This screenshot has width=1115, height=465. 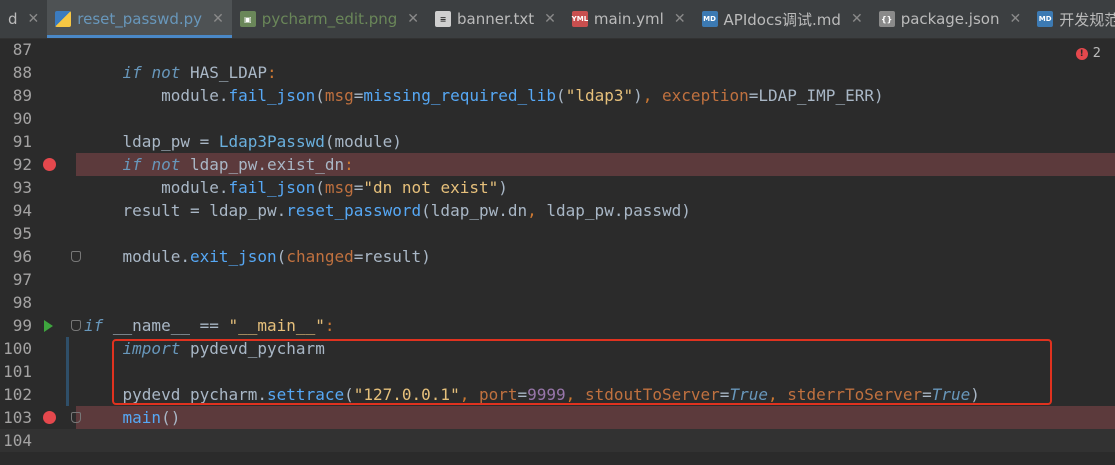 I want to click on tab-package-json: {} package.json ✕, so click(x=950, y=19).